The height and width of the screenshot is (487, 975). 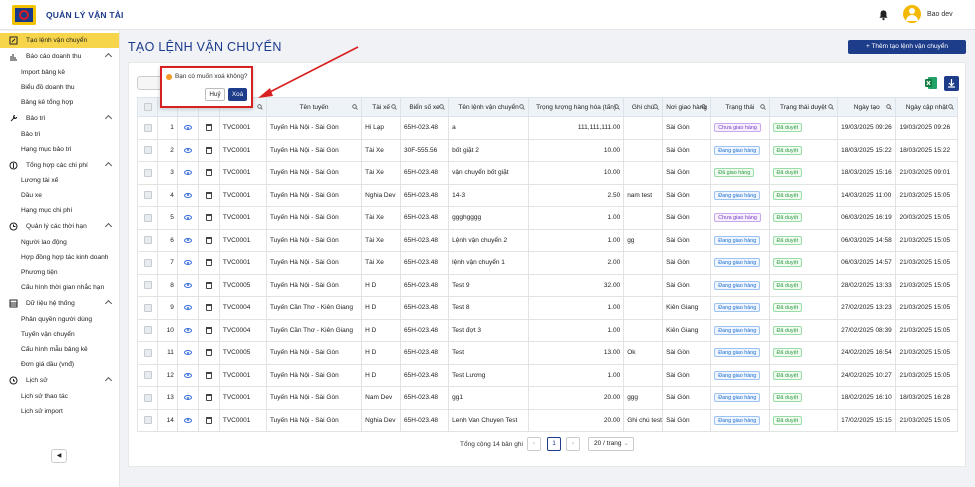 What do you see at coordinates (534, 444) in the screenshot?
I see `prev-page-button: ‹` at bounding box center [534, 444].